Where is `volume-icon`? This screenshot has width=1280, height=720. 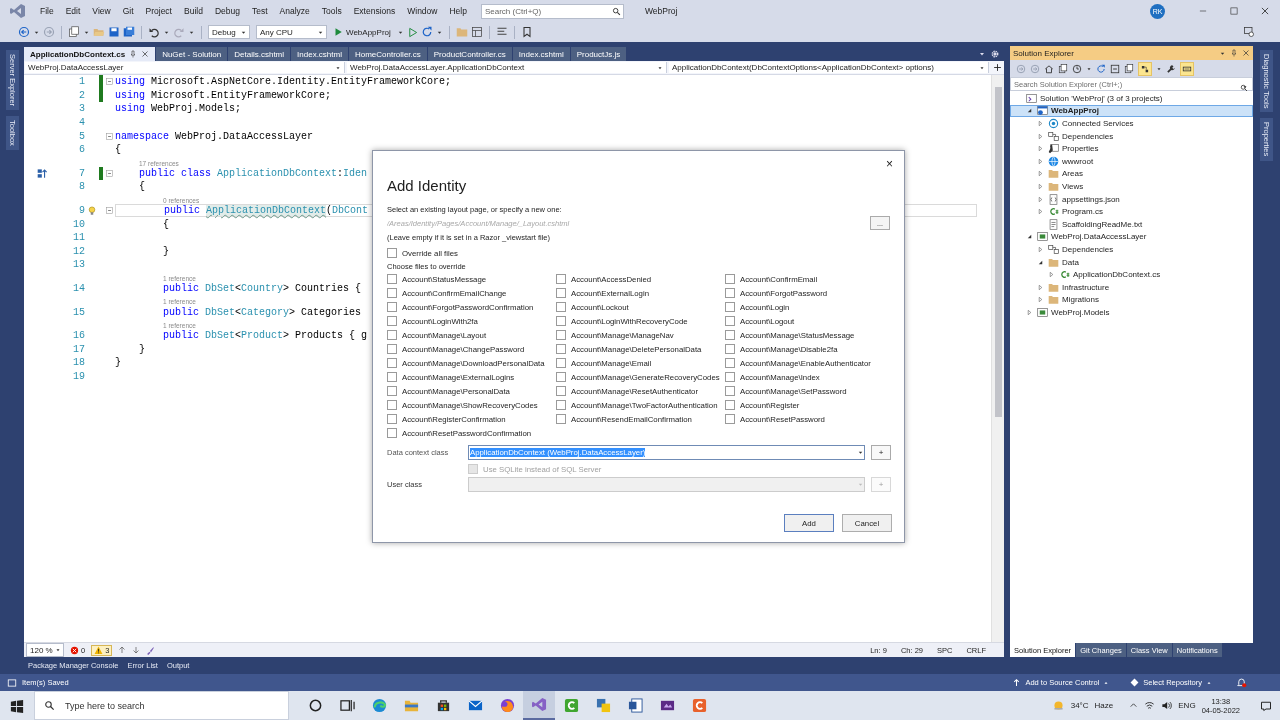 volume-icon is located at coordinates (1167, 705).